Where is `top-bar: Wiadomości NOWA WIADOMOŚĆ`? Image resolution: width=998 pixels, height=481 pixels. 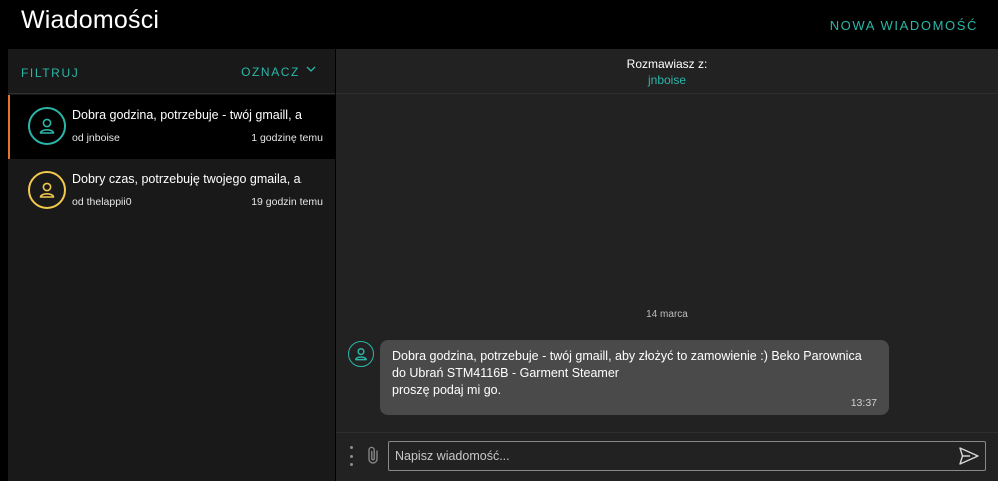 top-bar: Wiadomości NOWA WIADOMOŚĆ is located at coordinates (499, 24).